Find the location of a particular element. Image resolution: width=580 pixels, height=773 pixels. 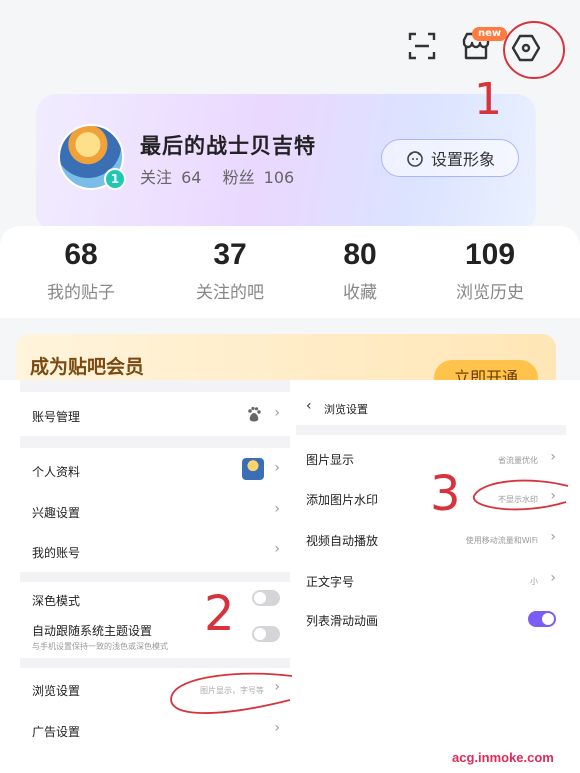

settings-item-ads: 广告设置 › is located at coordinates (155, 730).